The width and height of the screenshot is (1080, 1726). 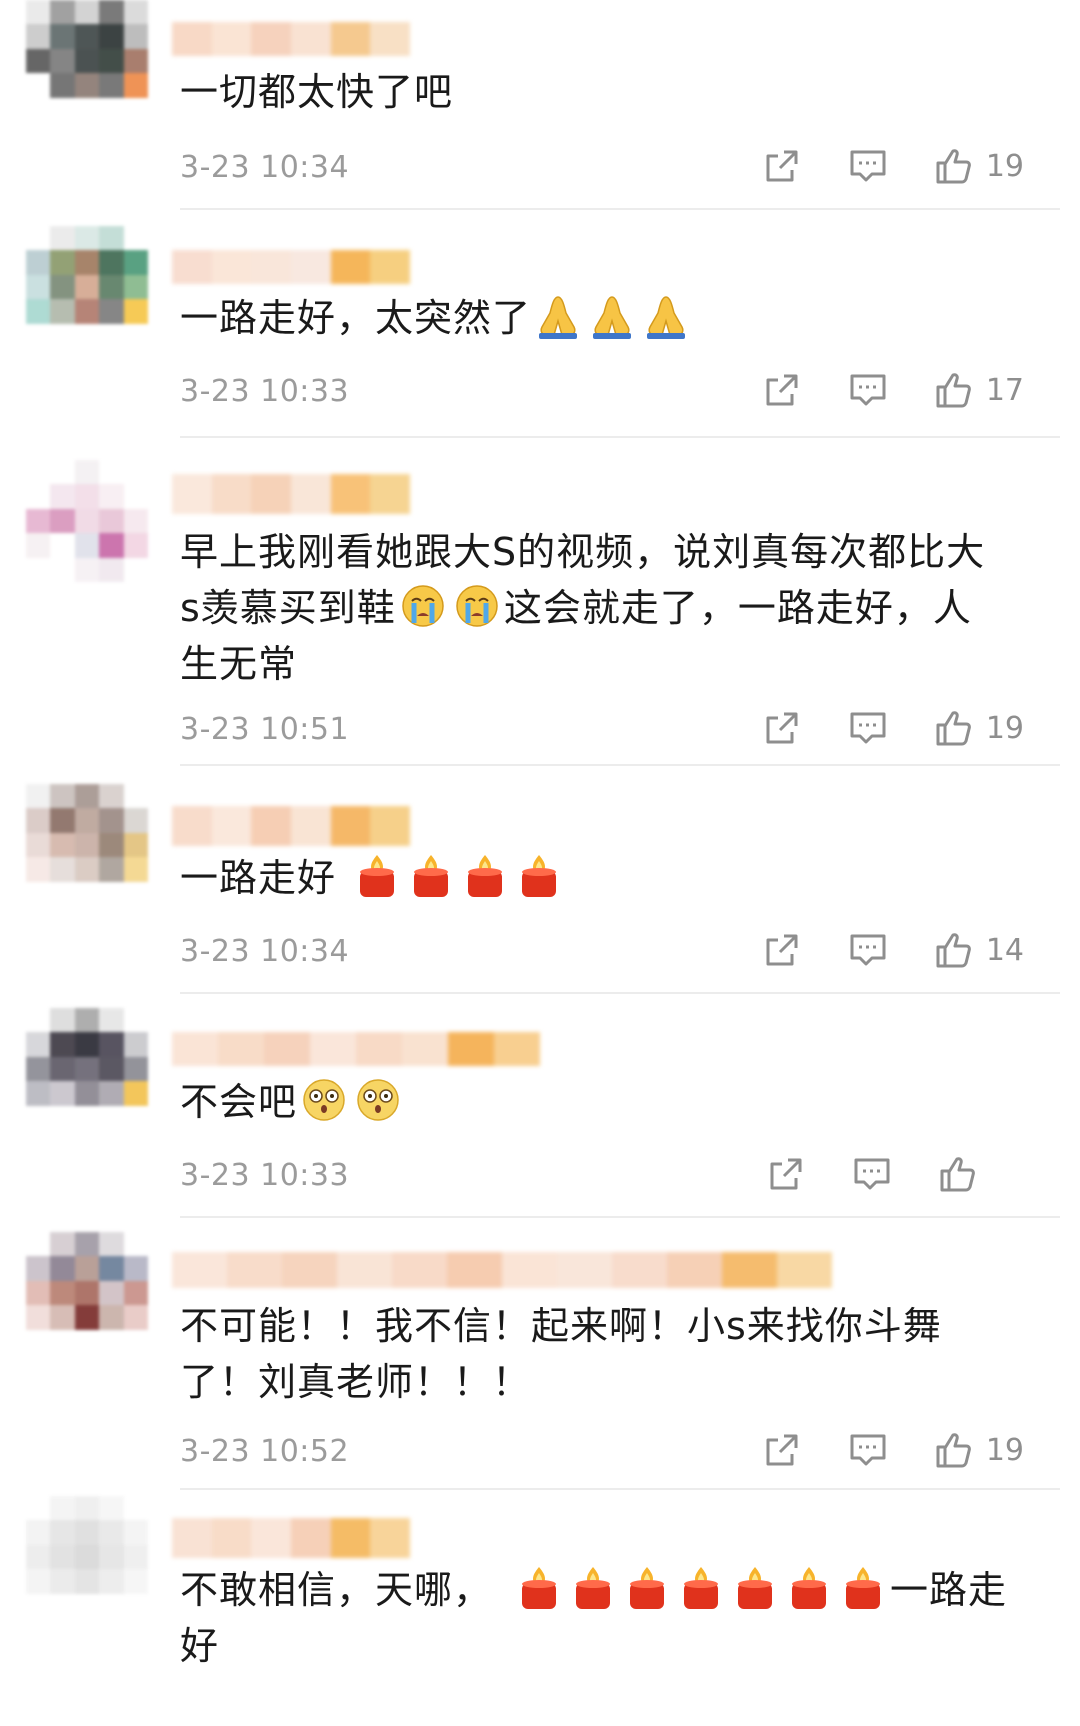 I want to click on comment-timestamp: 3-23 10:51, so click(x=265, y=729).